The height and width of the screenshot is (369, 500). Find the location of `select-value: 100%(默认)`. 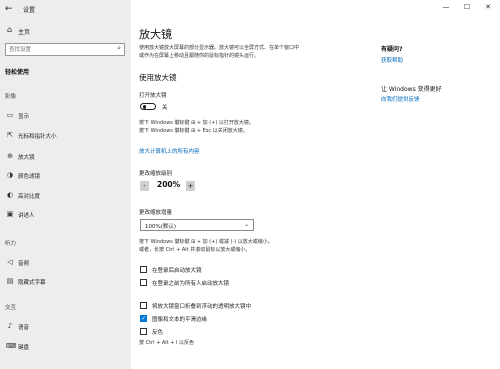

select-value: 100%(默认) is located at coordinates (161, 227).